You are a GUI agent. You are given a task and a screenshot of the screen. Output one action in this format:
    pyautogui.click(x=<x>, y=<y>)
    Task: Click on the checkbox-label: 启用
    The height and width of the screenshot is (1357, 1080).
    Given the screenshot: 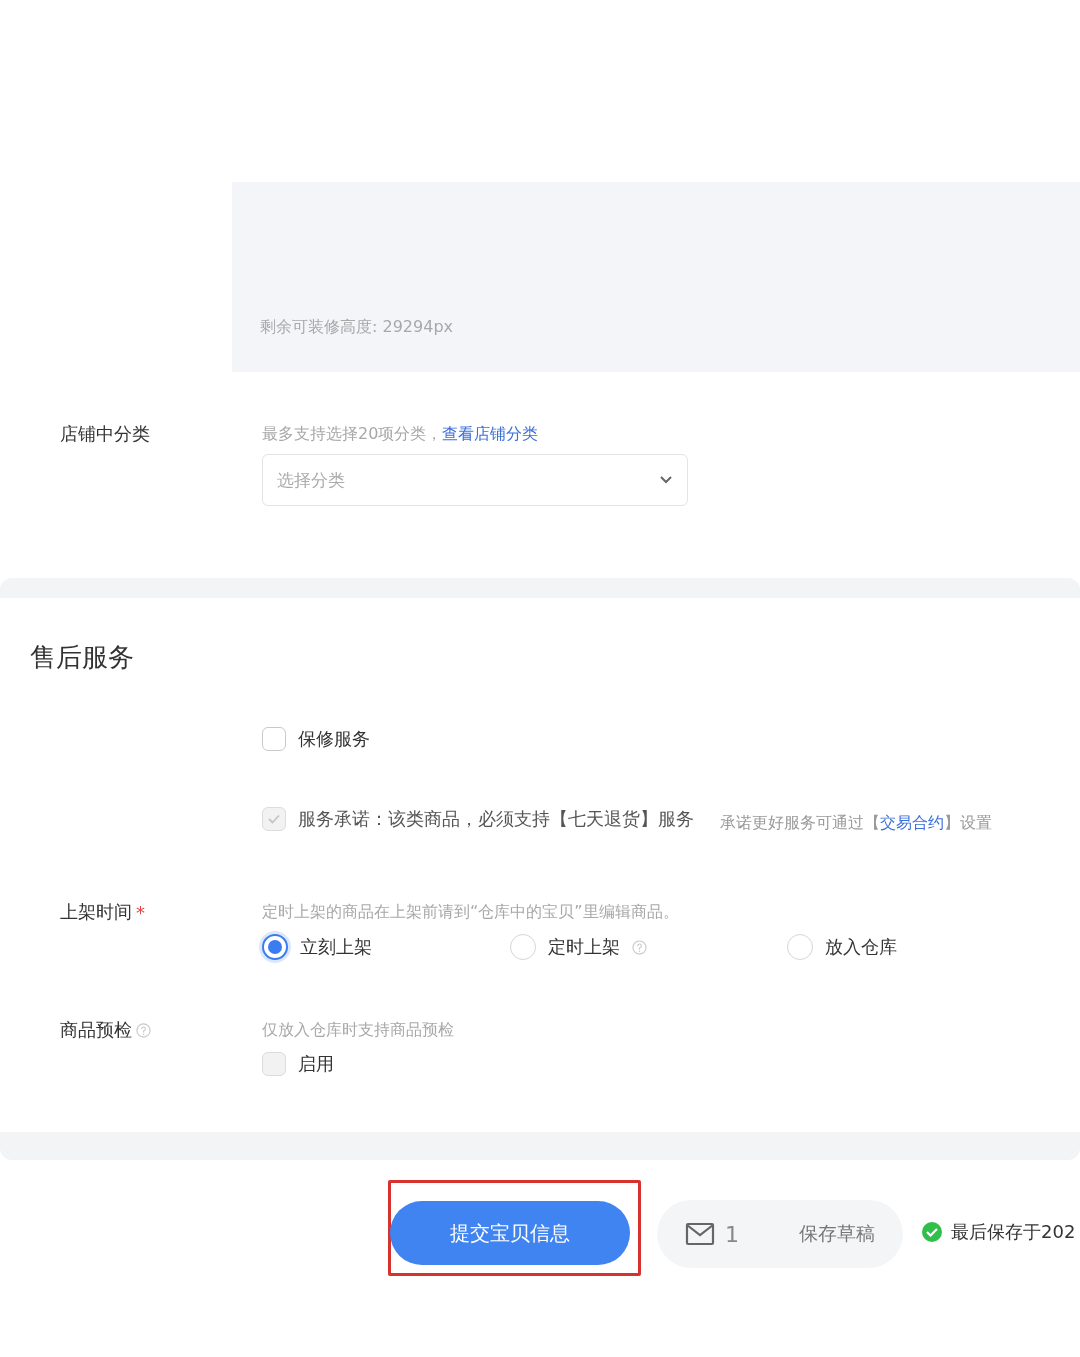 What is the action you would take?
    pyautogui.click(x=316, y=1064)
    